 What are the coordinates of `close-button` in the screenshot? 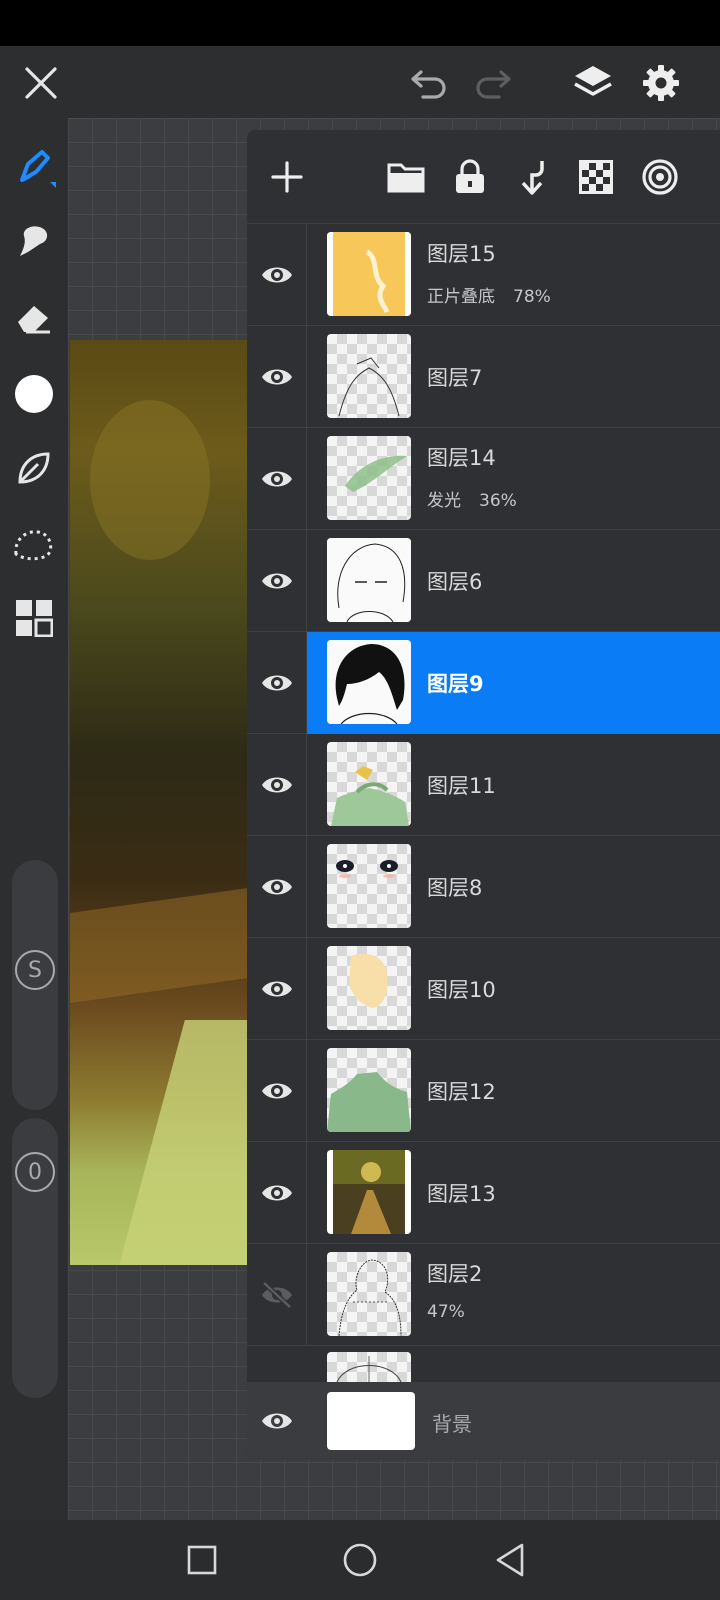 It's located at (41, 83).